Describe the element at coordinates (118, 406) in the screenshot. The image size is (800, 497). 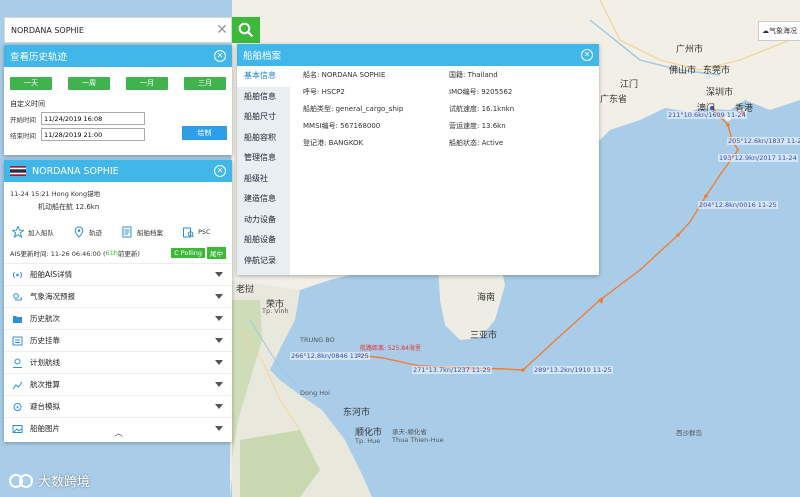
I see `menu-item-typhoon-sim: 避台模拟` at that location.